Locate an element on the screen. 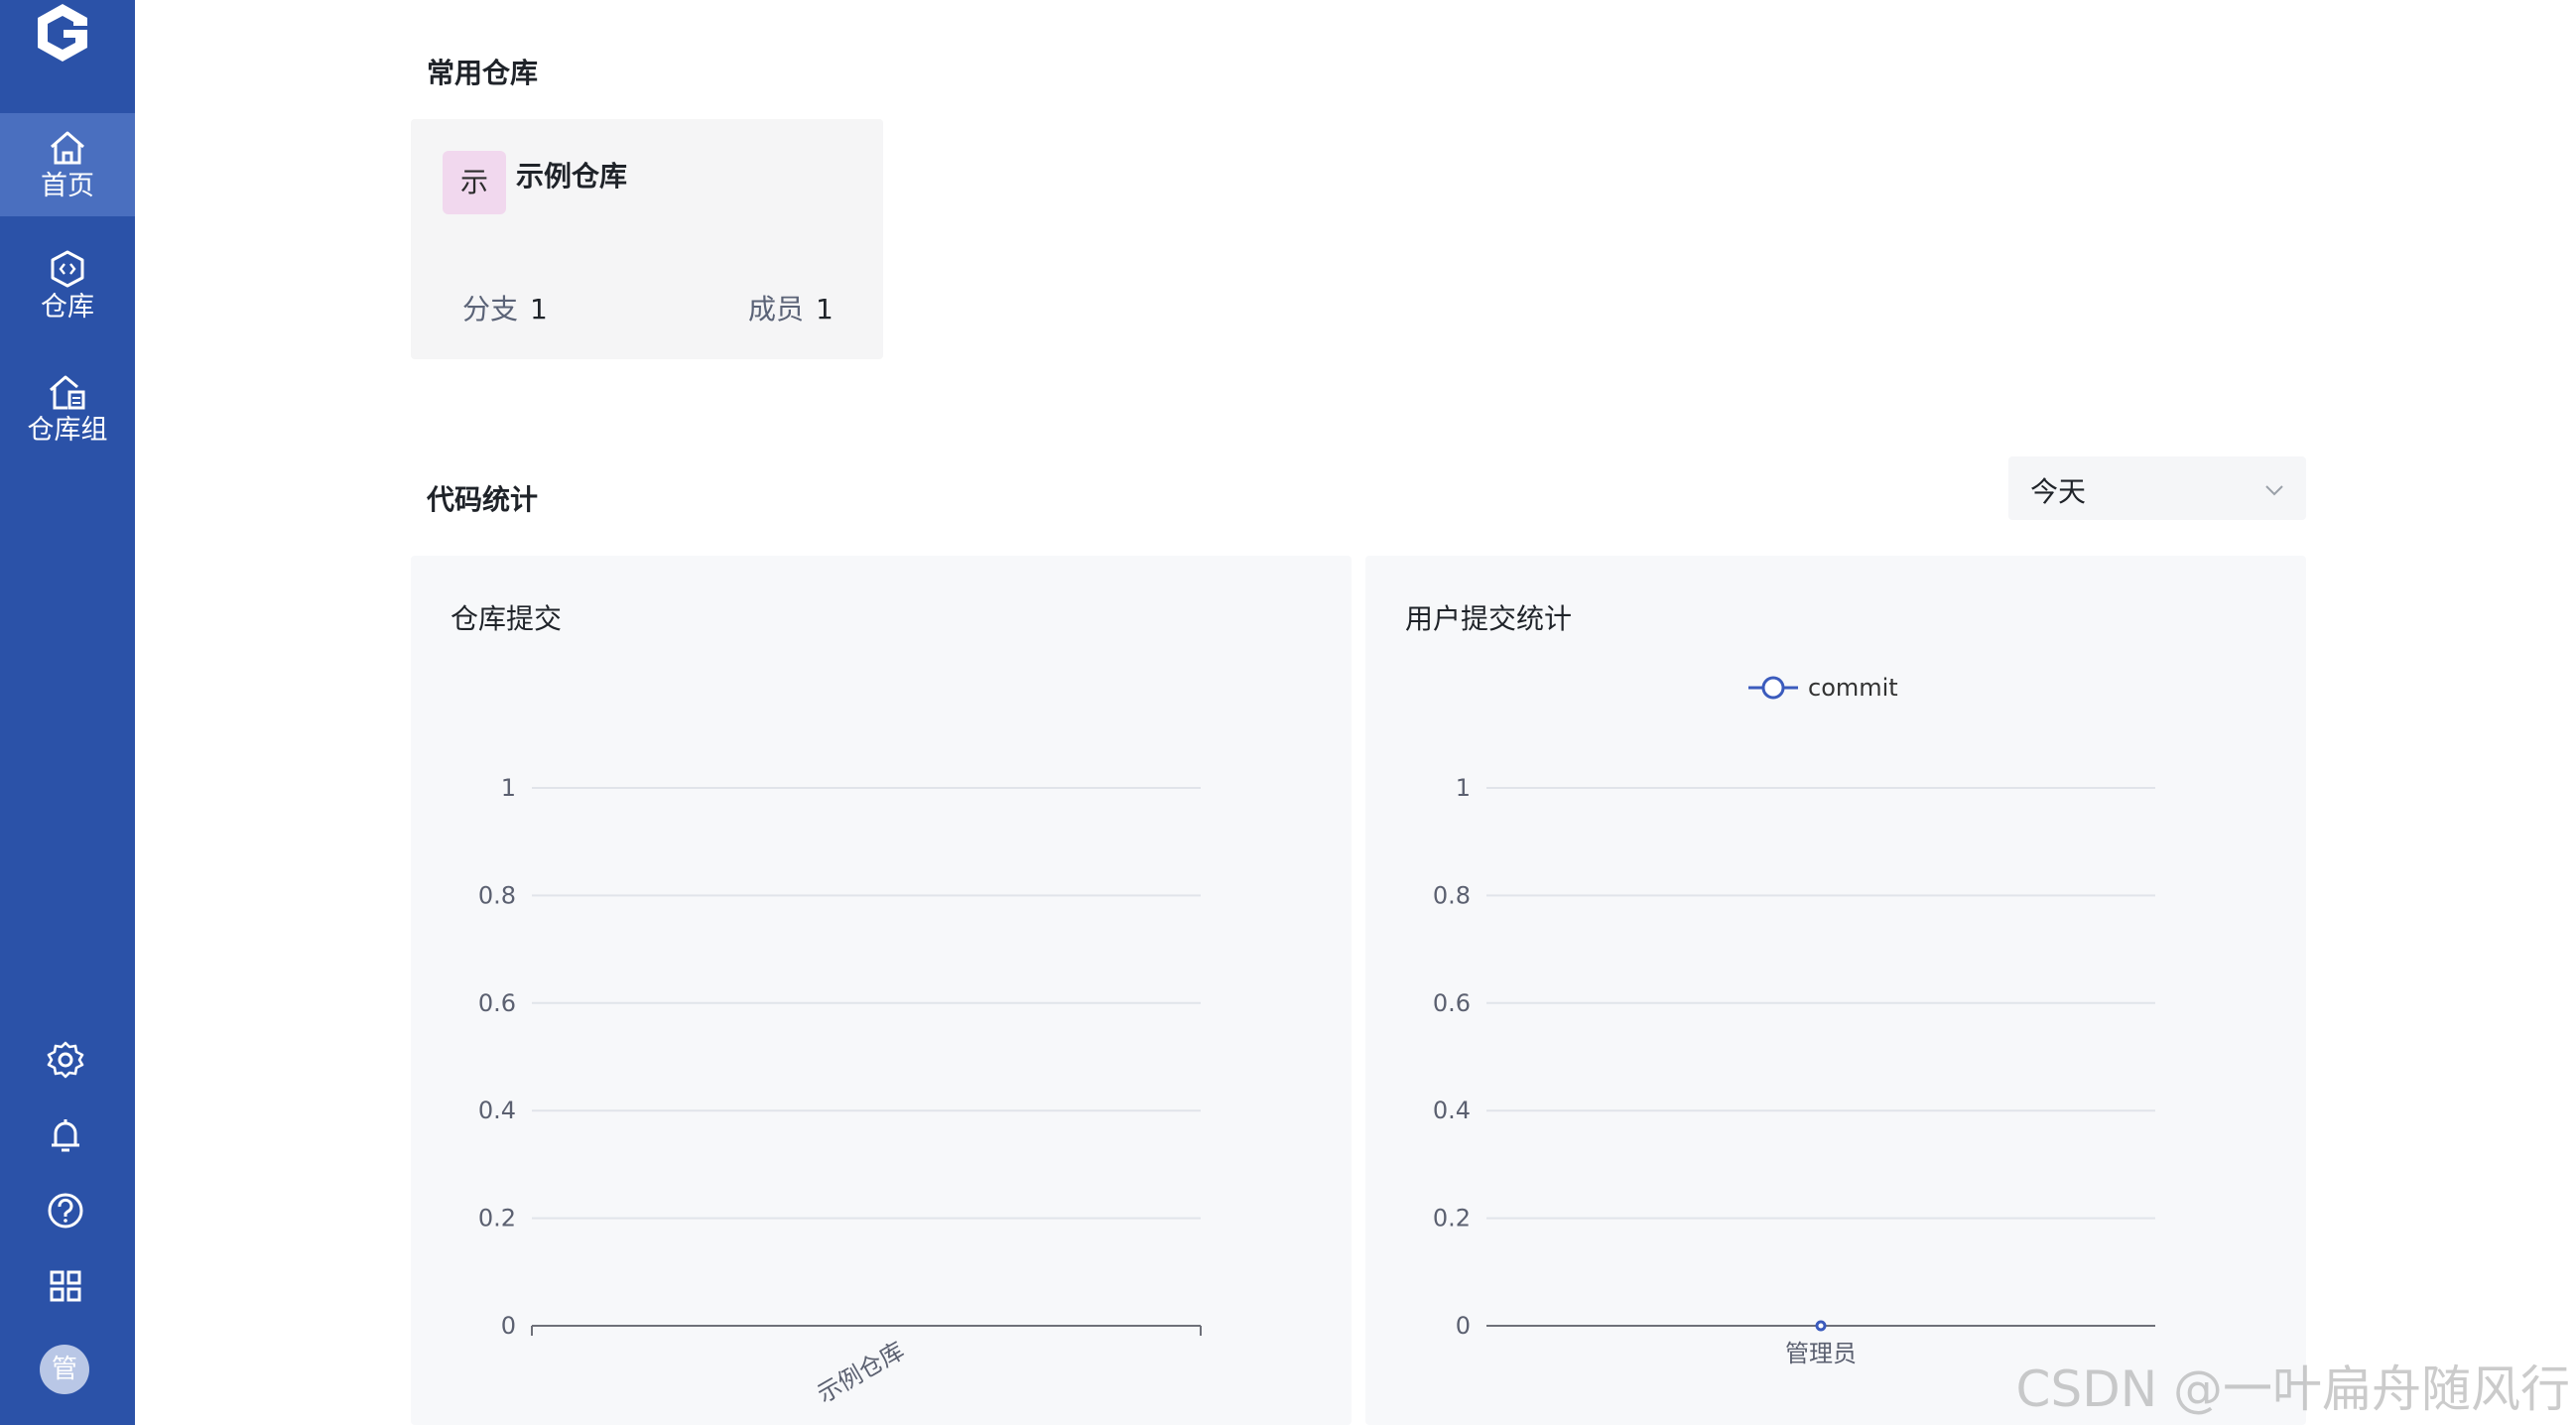  nav-home: 首页 is located at coordinates (68, 164).